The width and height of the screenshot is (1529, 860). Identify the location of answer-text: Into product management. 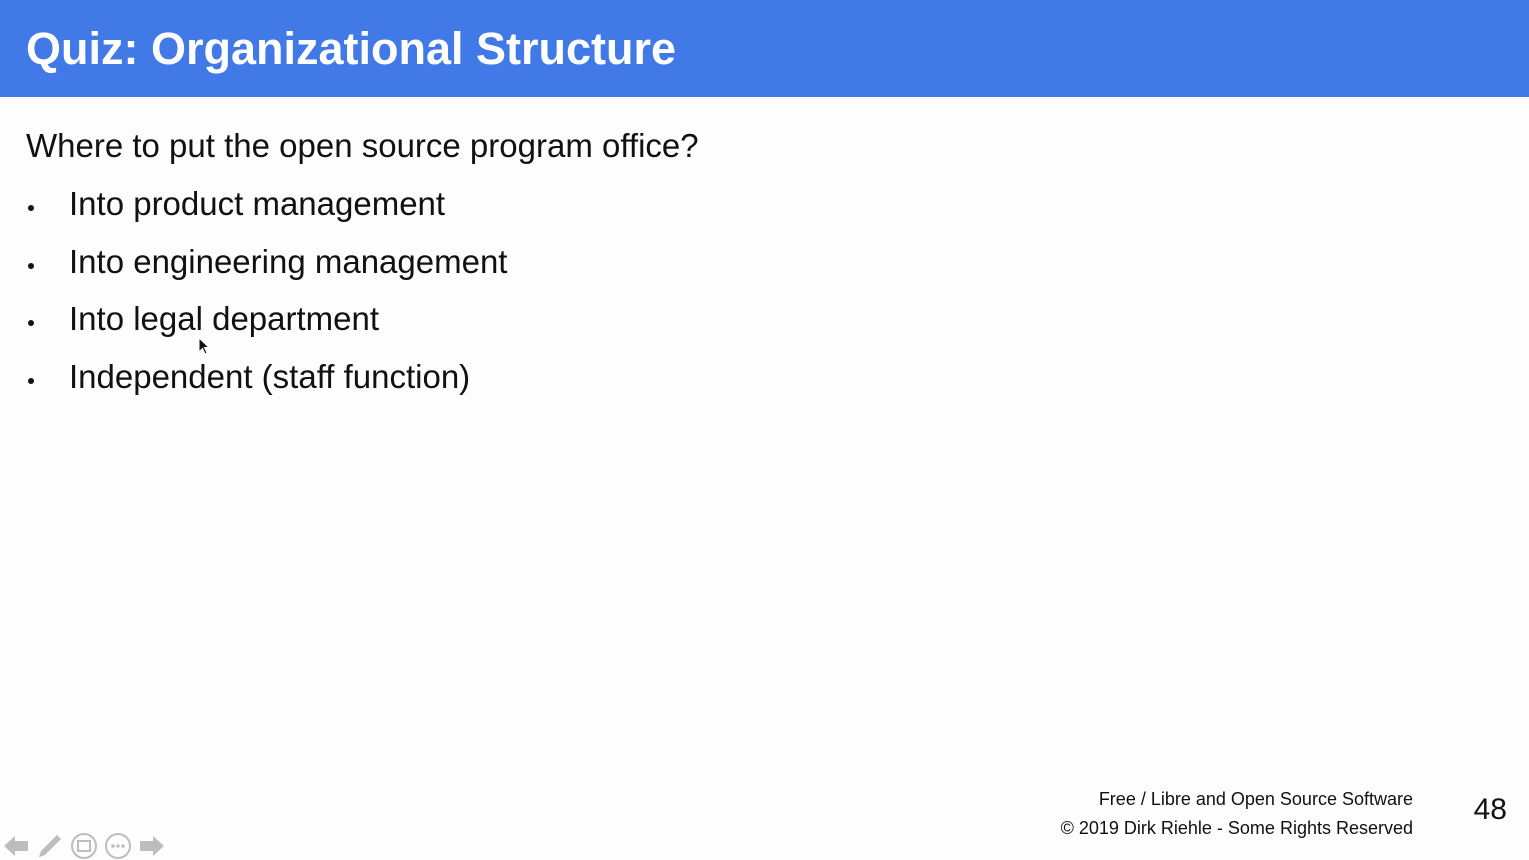
(257, 203).